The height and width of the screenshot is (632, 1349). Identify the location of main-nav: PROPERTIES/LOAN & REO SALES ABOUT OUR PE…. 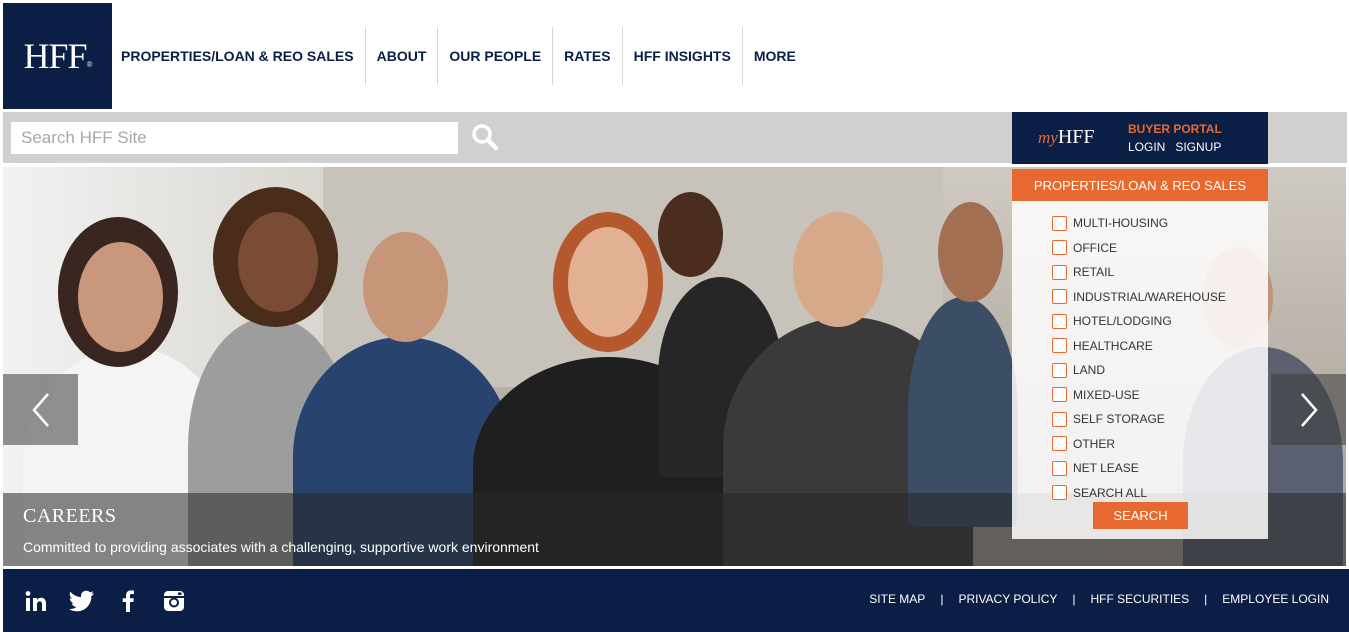
(459, 56).